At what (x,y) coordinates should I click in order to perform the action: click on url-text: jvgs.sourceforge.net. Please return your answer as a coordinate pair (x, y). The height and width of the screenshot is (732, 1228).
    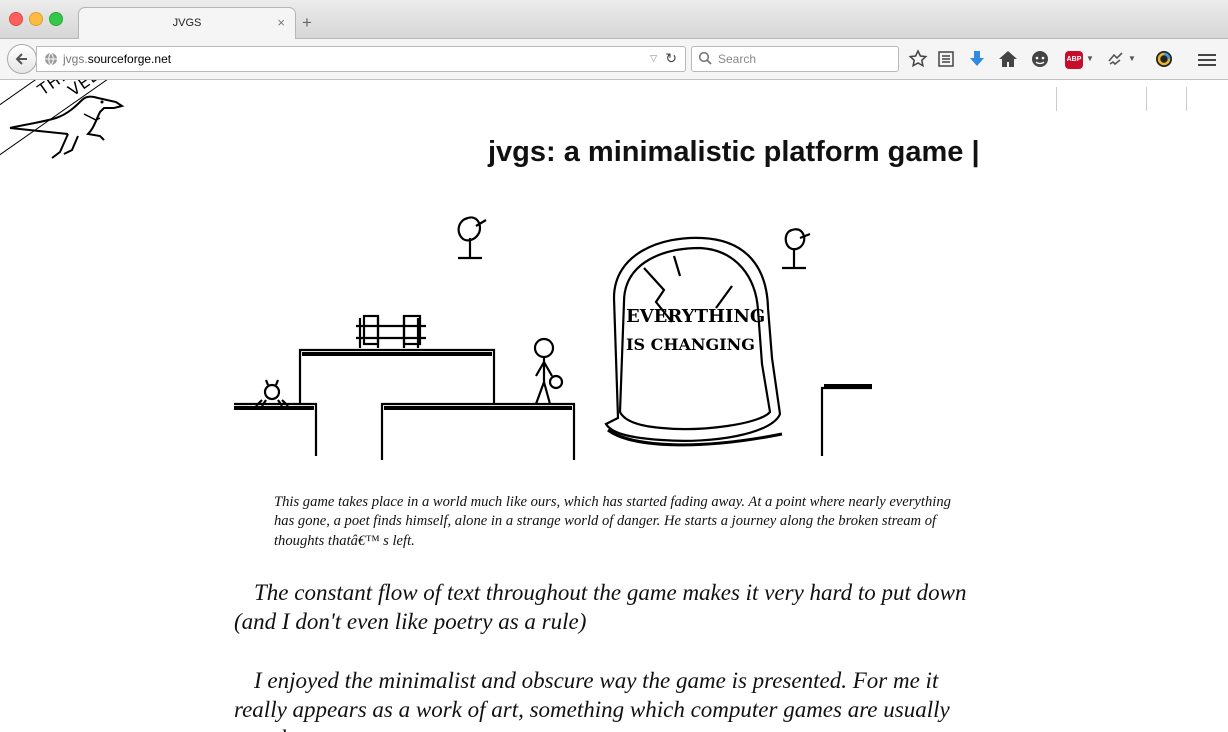
    Looking at the image, I should click on (117, 59).